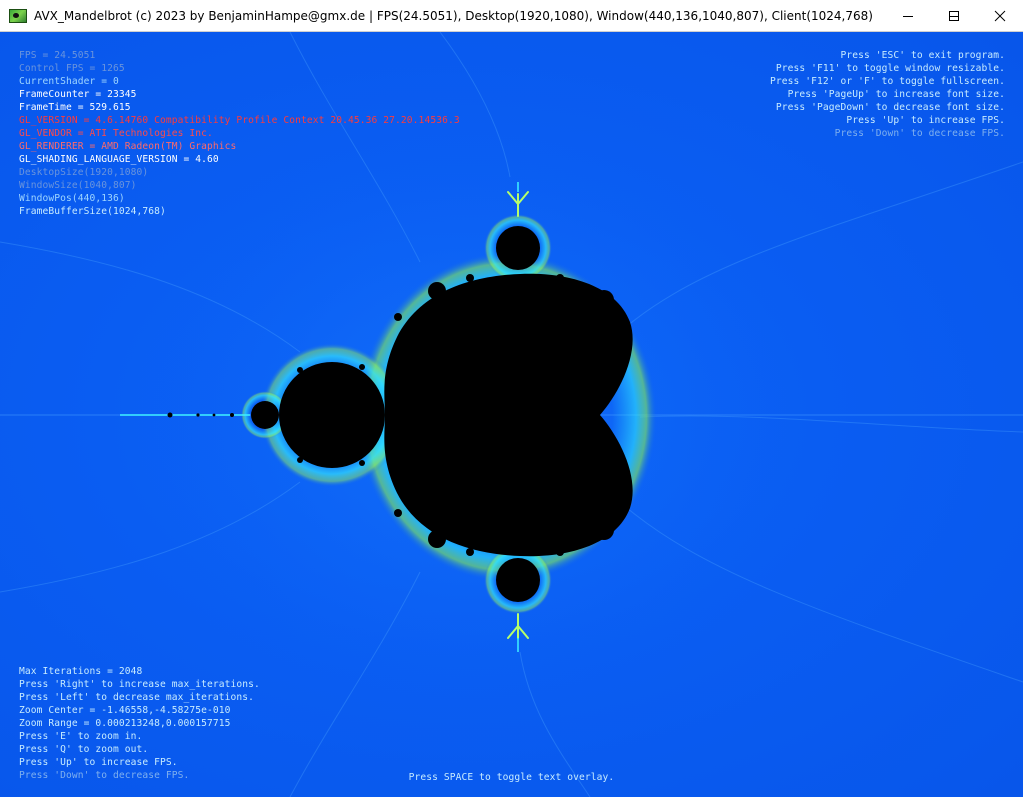 Image resolution: width=1023 pixels, height=797 pixels. I want to click on help-line: Press 'PageUp' to increase font size., so click(896, 94).